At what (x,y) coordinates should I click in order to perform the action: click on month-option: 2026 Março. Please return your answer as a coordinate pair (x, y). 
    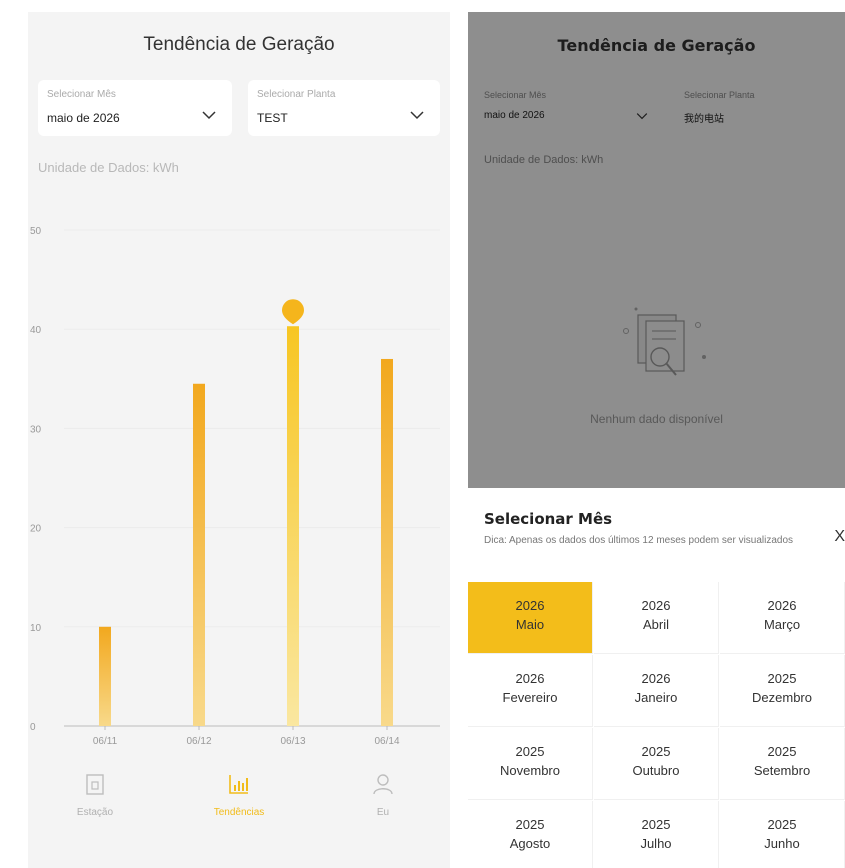
    Looking at the image, I should click on (782, 618).